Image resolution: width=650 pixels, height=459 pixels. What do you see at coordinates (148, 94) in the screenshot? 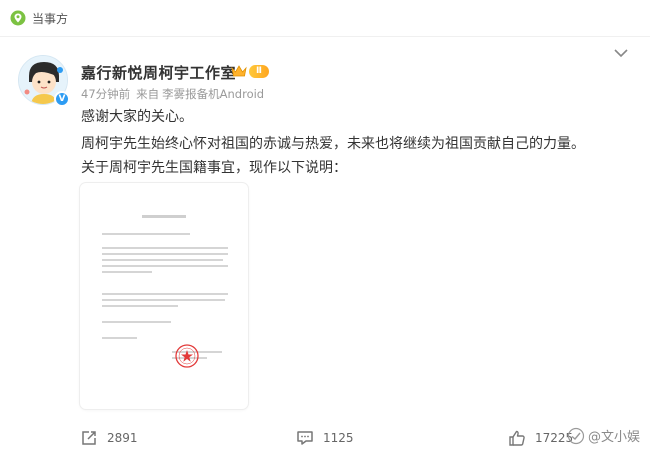
I see `source-prefix: 来自` at bounding box center [148, 94].